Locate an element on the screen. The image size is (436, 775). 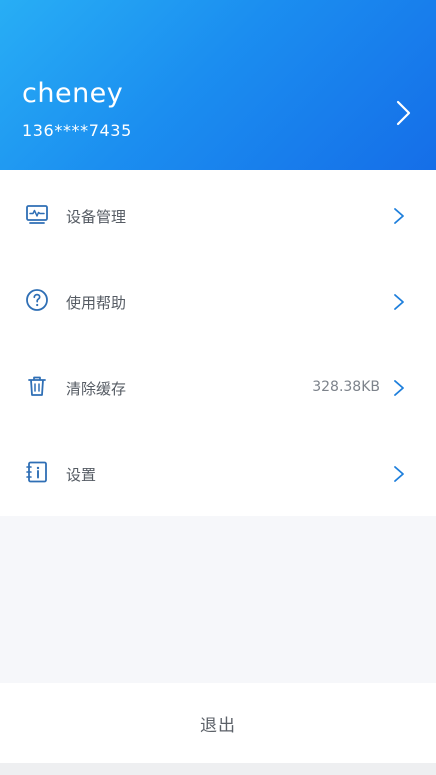
logout-button: 退出 is located at coordinates (218, 723).